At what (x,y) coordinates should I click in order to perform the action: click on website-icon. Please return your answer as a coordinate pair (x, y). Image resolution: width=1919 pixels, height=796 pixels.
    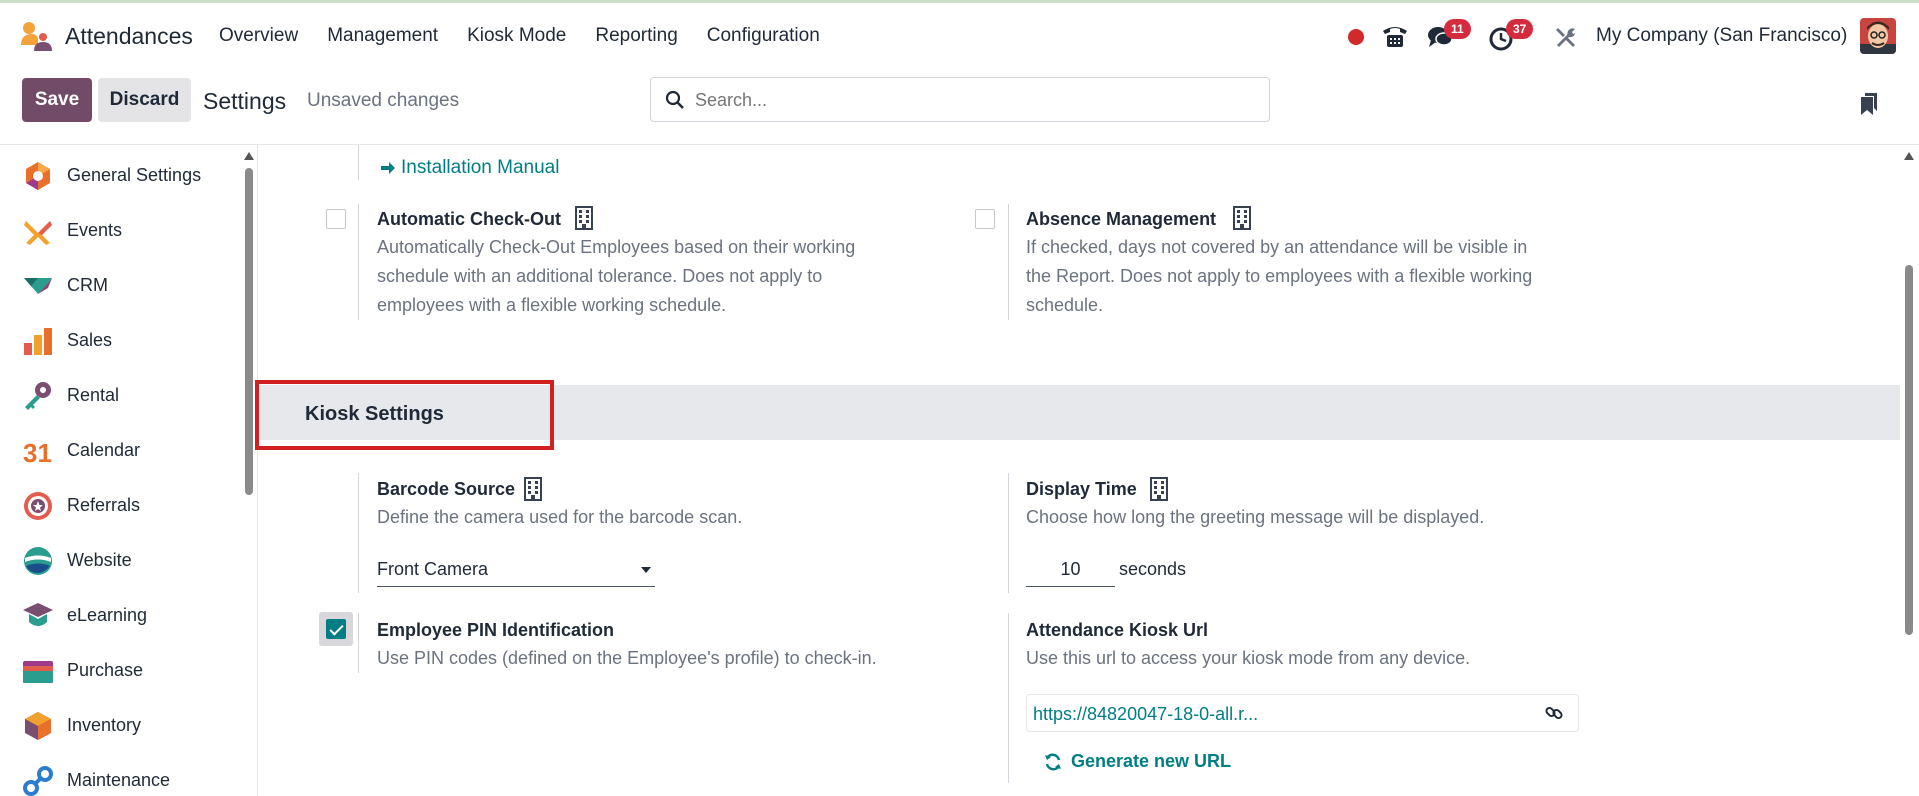
    Looking at the image, I should click on (38, 560).